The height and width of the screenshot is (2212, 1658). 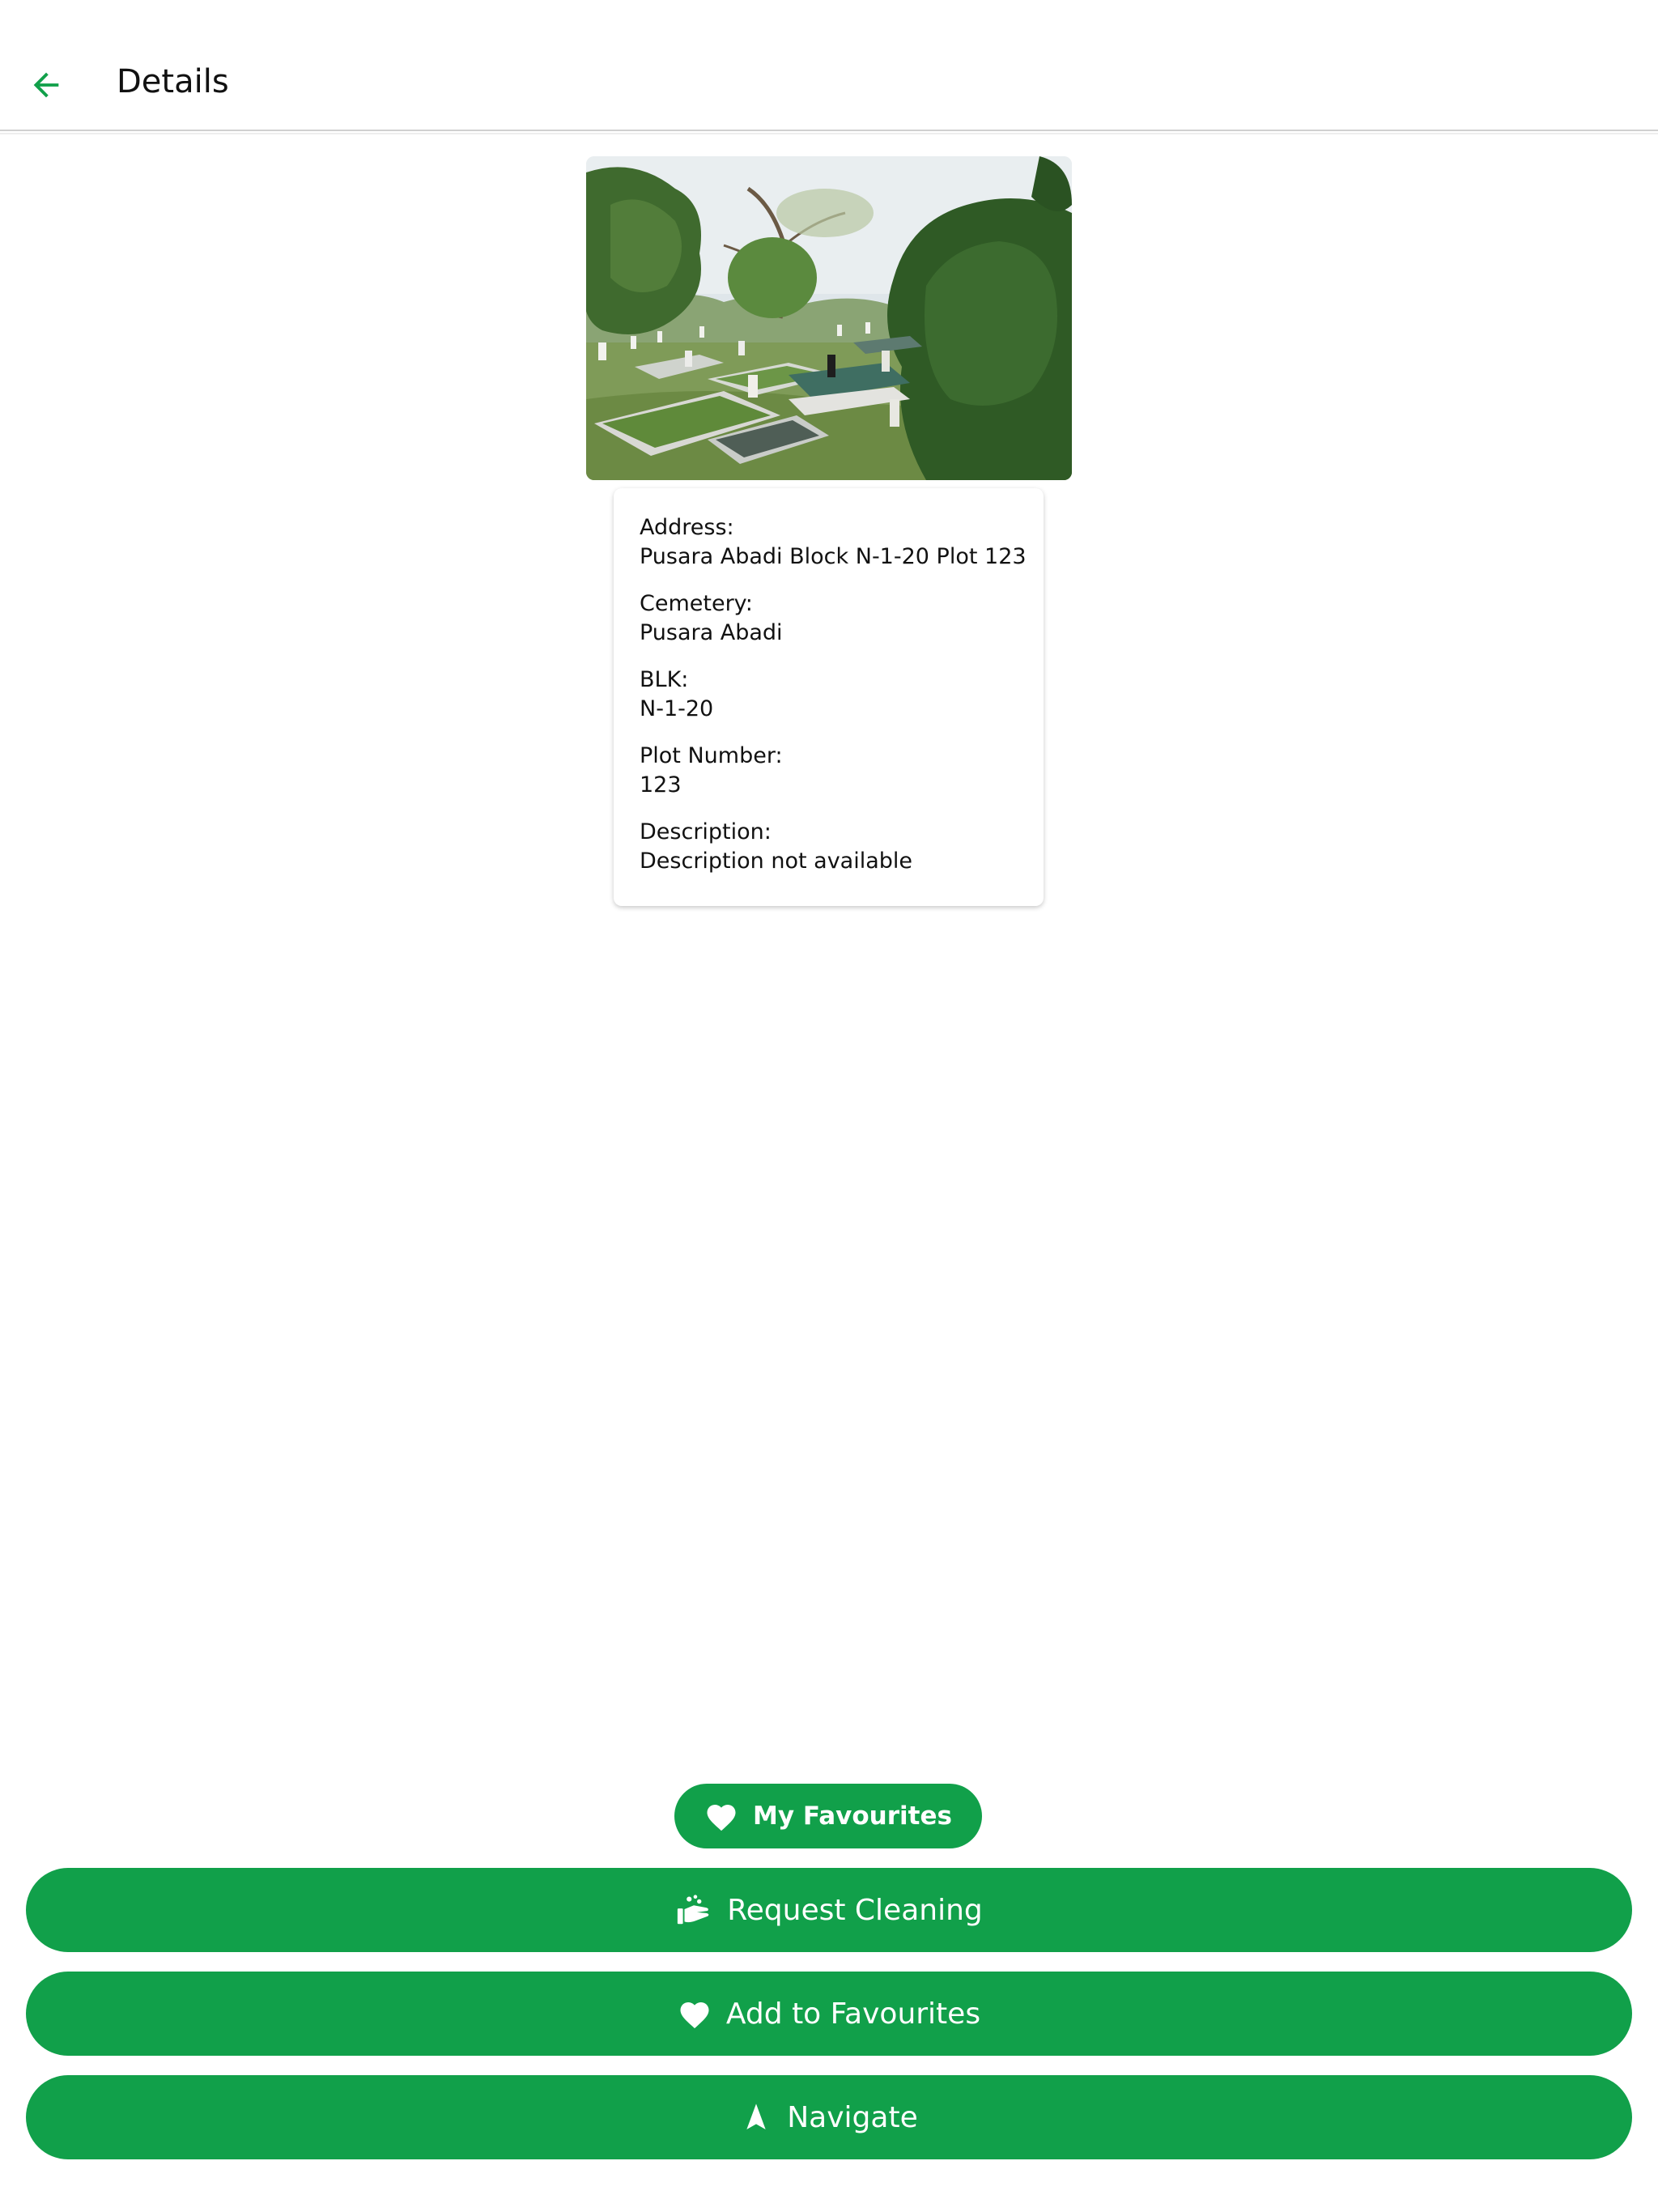 What do you see at coordinates (173, 82) in the screenshot?
I see `page-title: Details` at bounding box center [173, 82].